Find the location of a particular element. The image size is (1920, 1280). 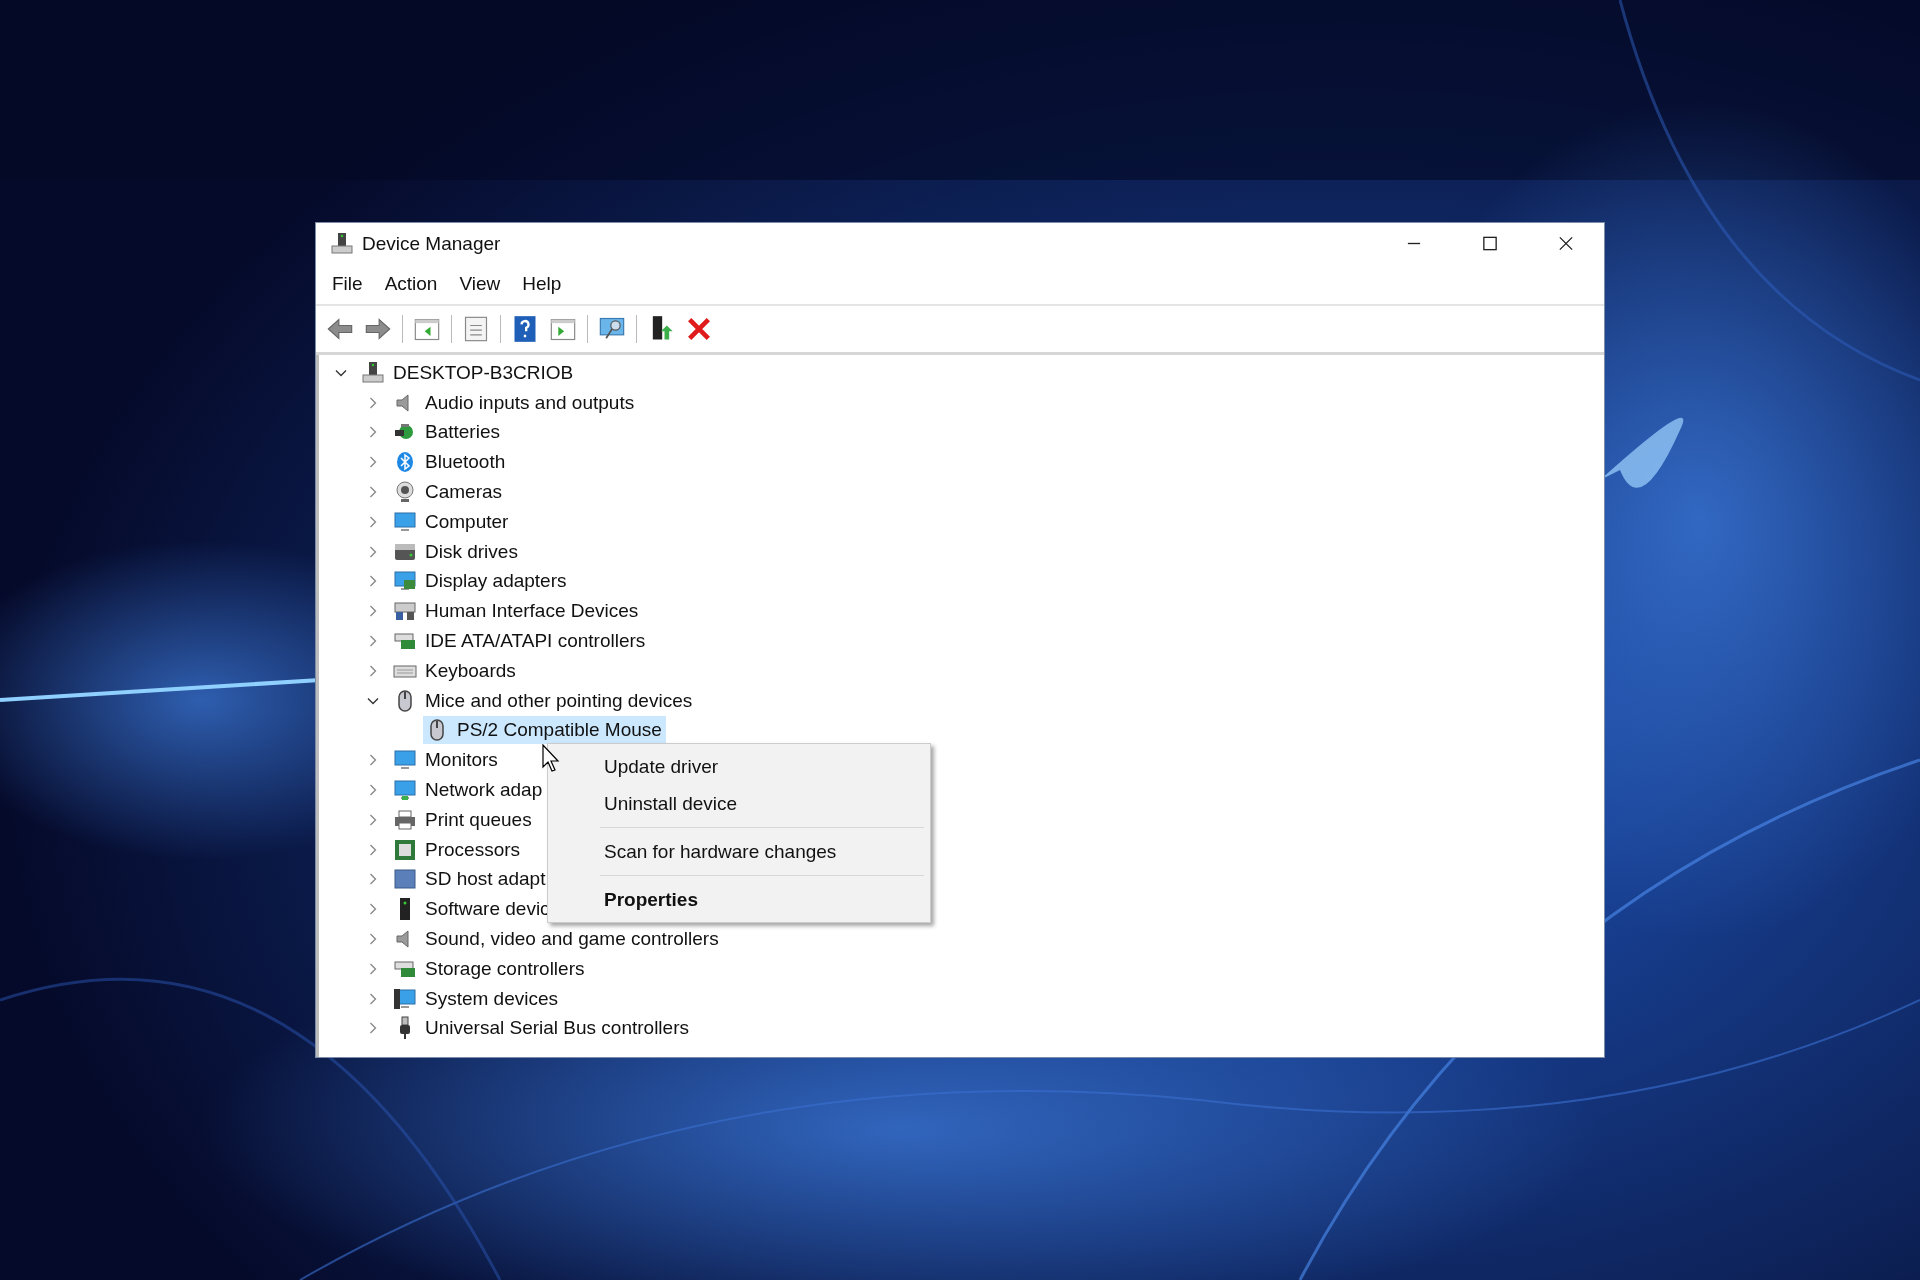

tree-item: Human Interface Devices is located at coordinates (517, 611).